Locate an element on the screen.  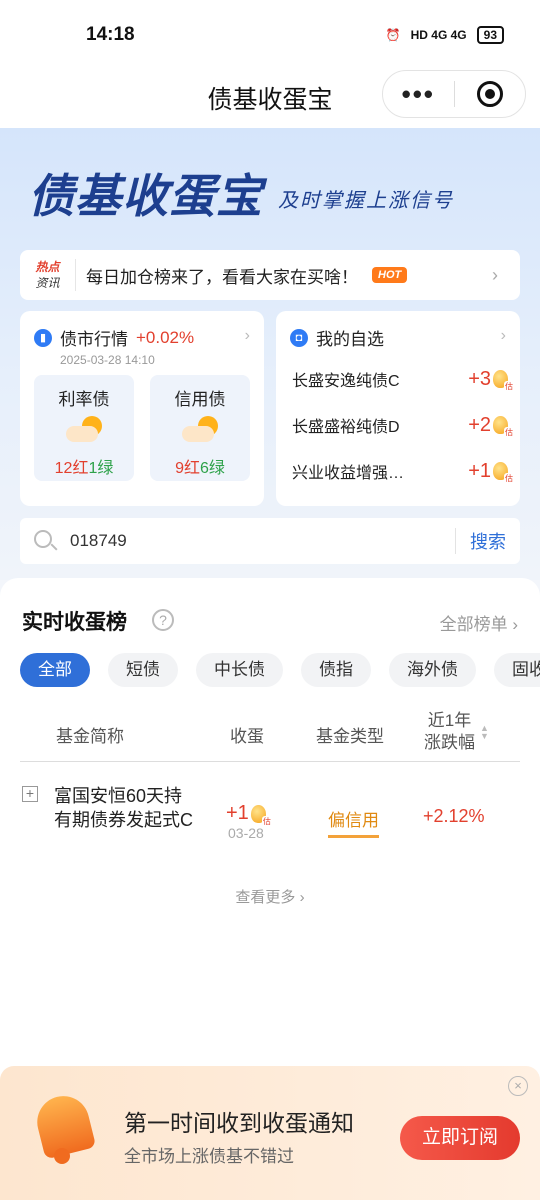
market-title: 债市行情 is located at coordinates (94, 339).